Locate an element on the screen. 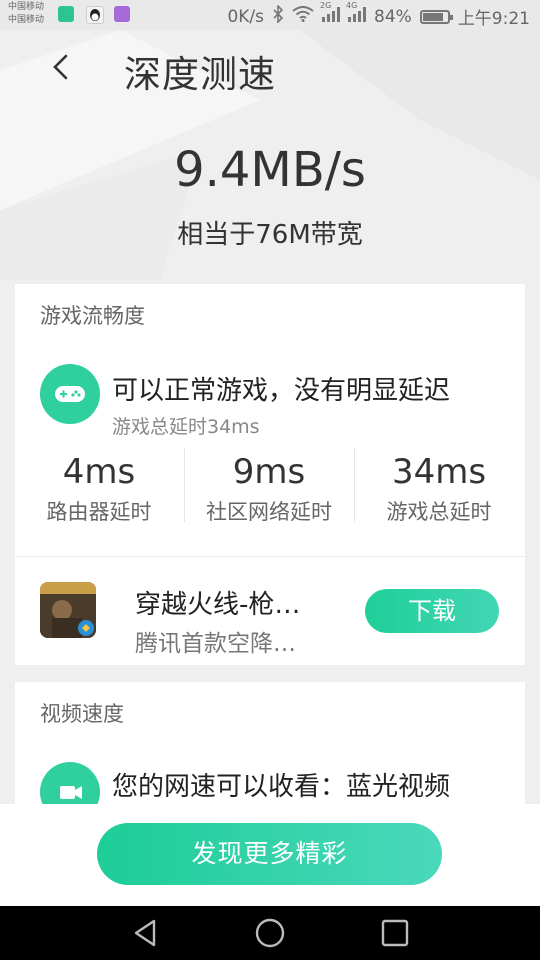  stat-value: 9ms is located at coordinates (269, 472).